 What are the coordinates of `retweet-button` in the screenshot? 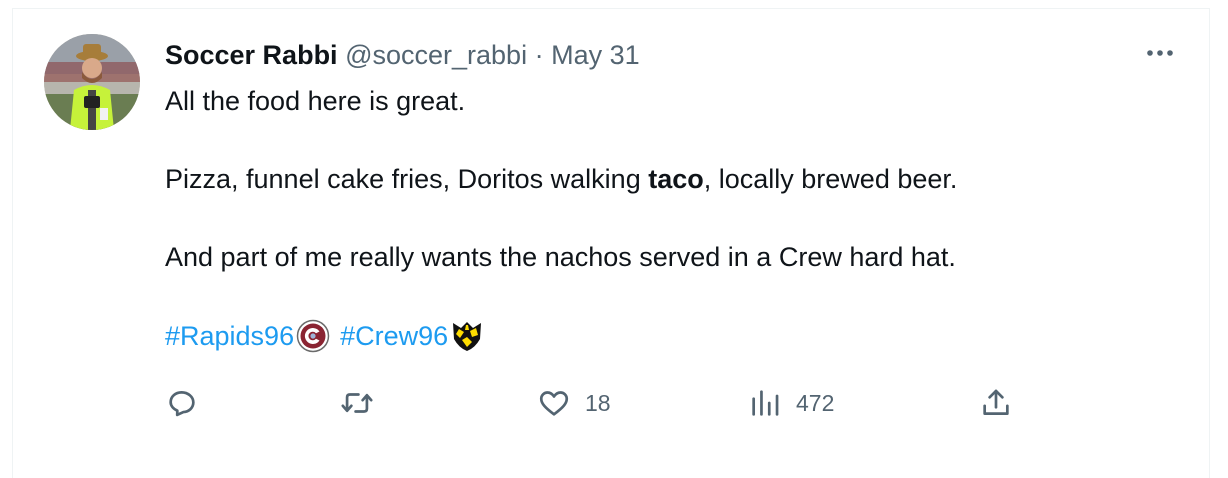 It's located at (364, 403).